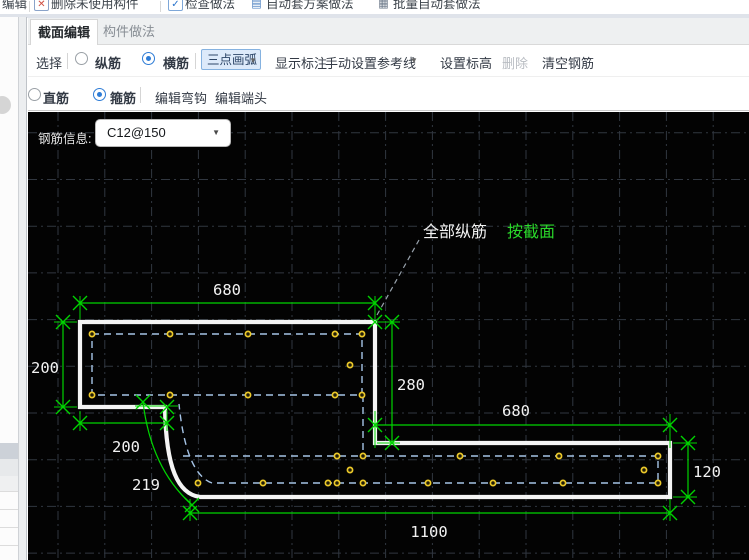 This screenshot has height=560, width=749. What do you see at coordinates (99, 94) in the screenshot?
I see `radio-stirrup` at bounding box center [99, 94].